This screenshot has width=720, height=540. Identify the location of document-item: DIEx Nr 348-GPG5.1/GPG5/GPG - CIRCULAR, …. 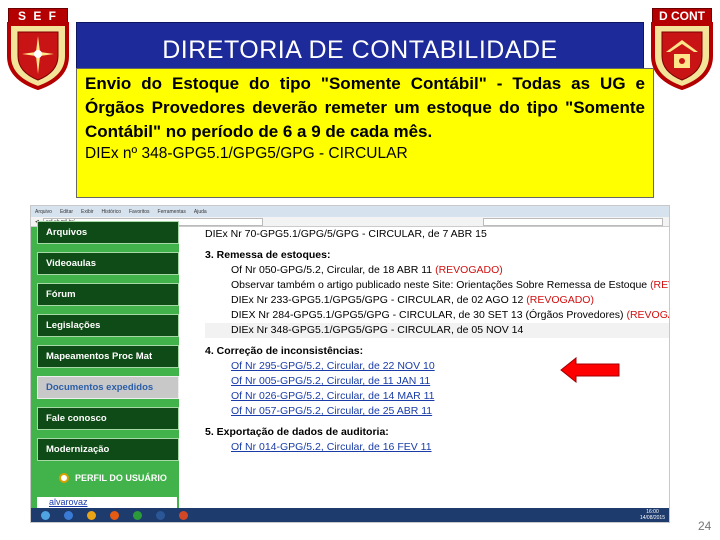
(437, 330).